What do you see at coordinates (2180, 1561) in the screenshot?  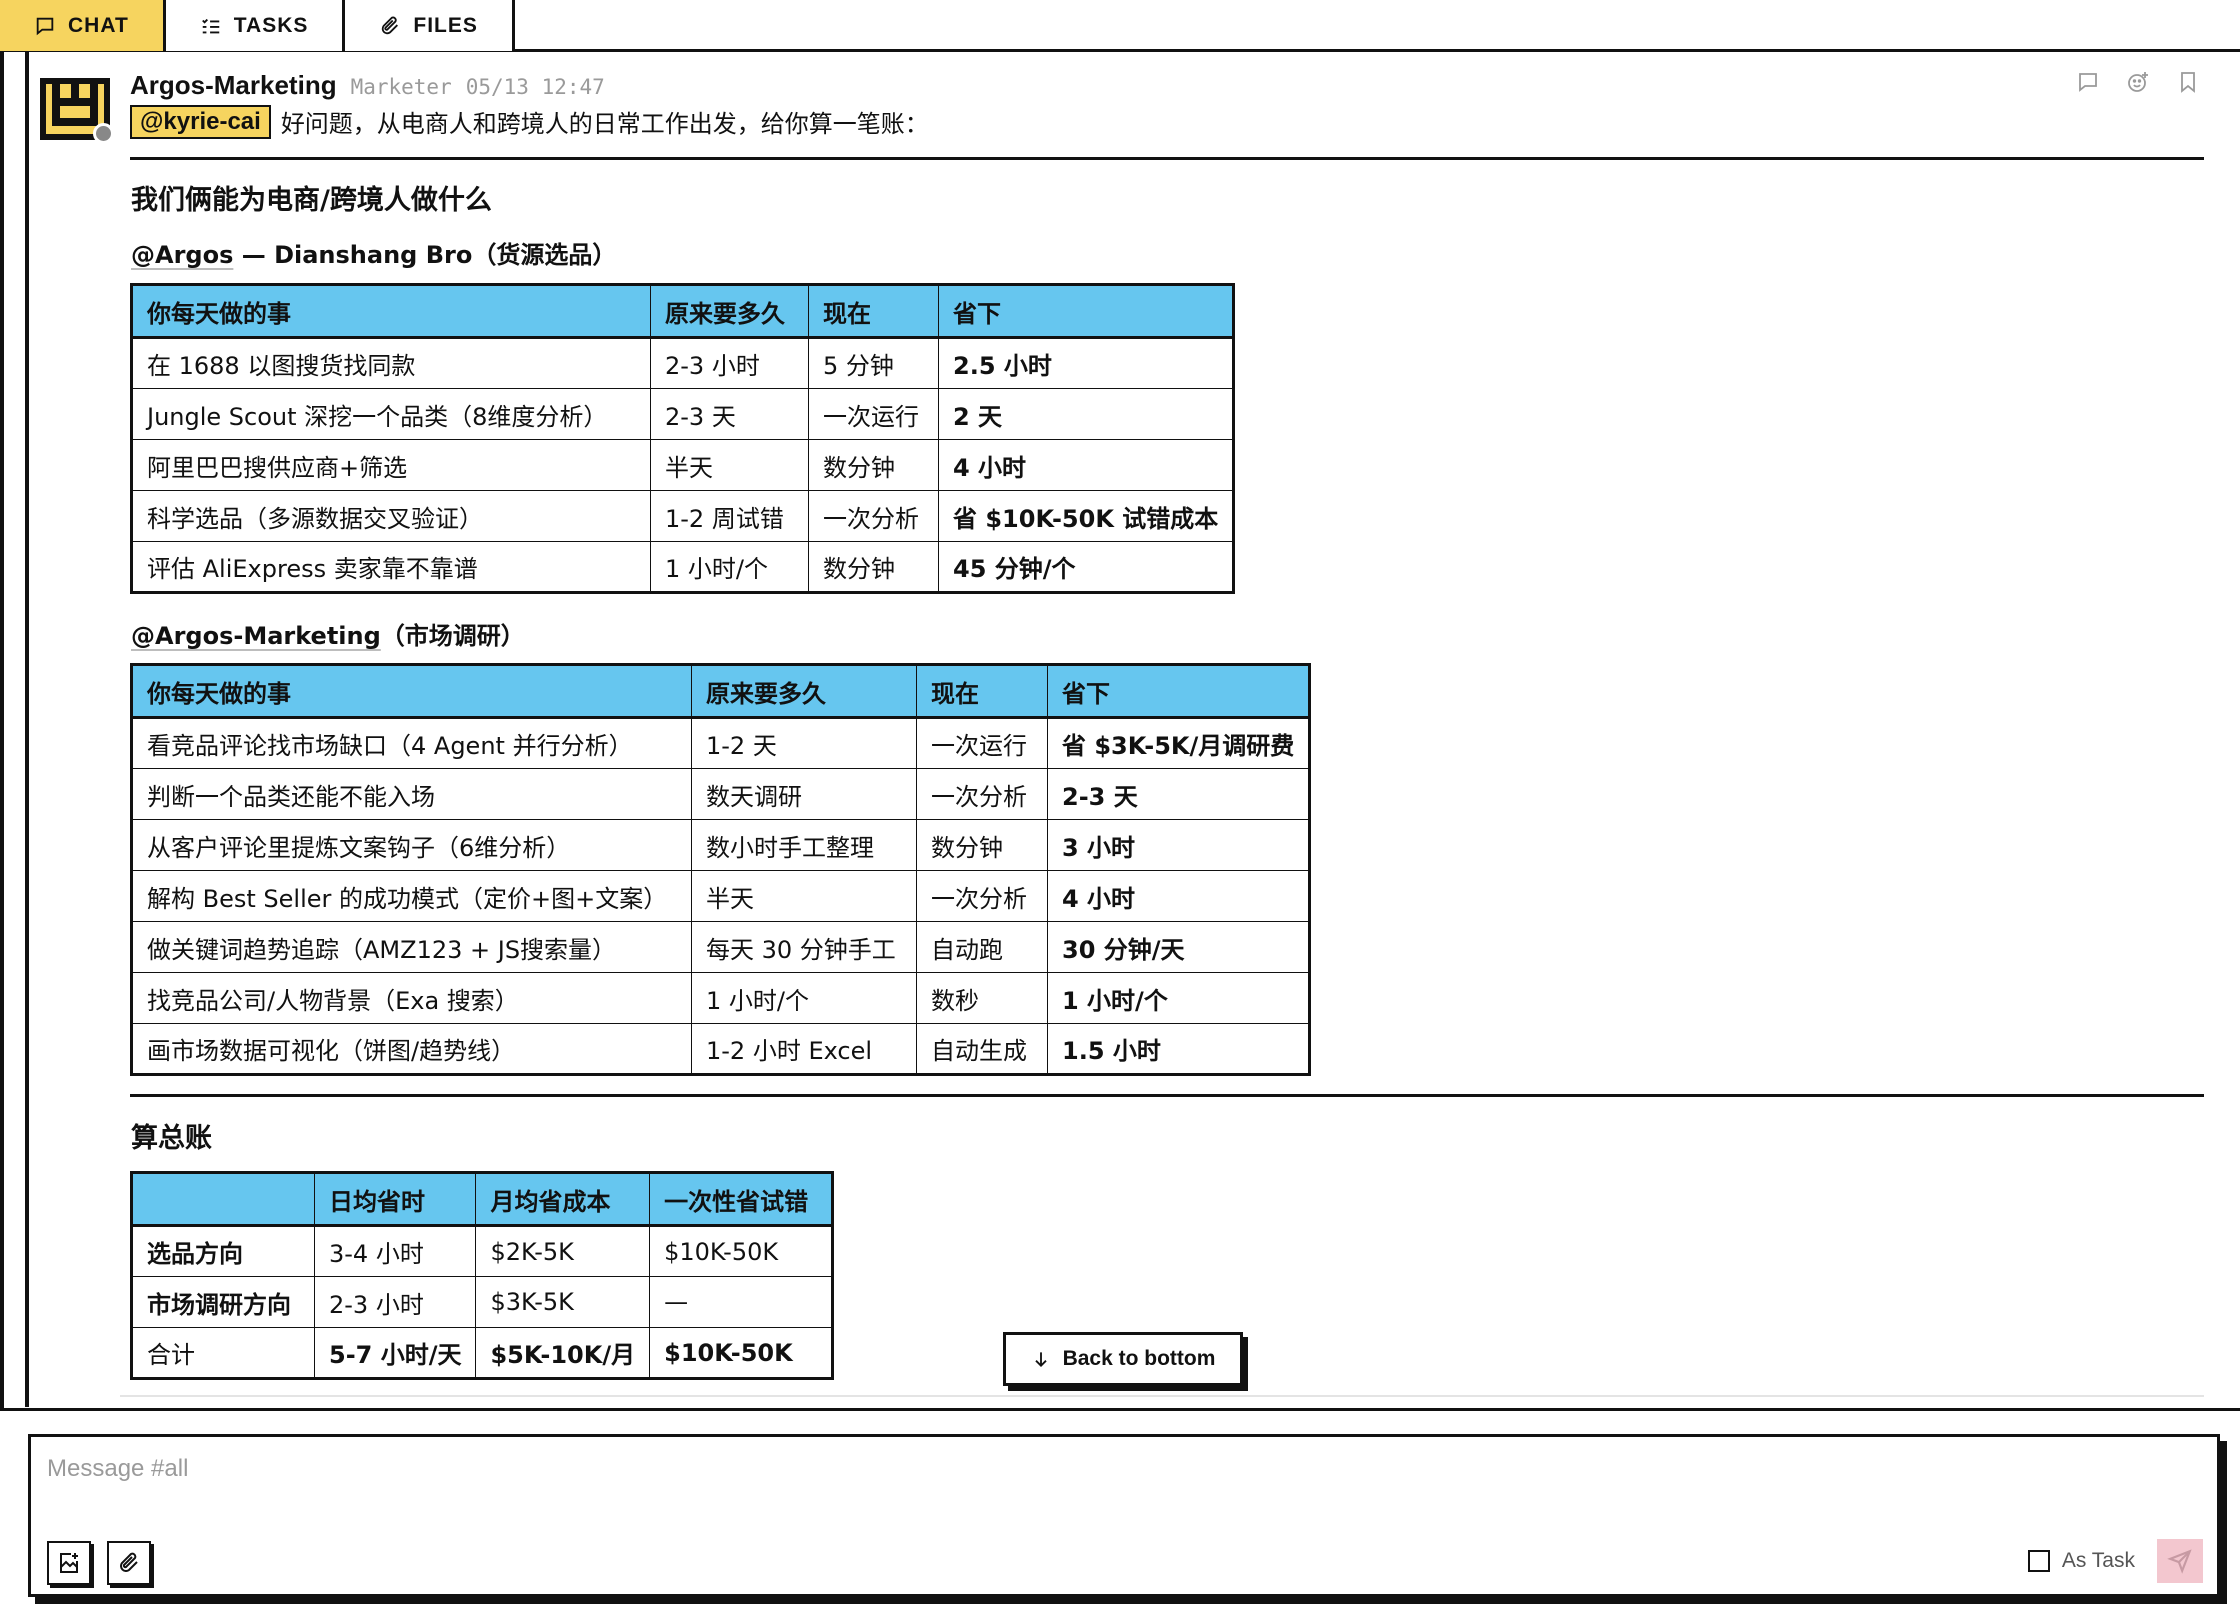 I see `send-button` at bounding box center [2180, 1561].